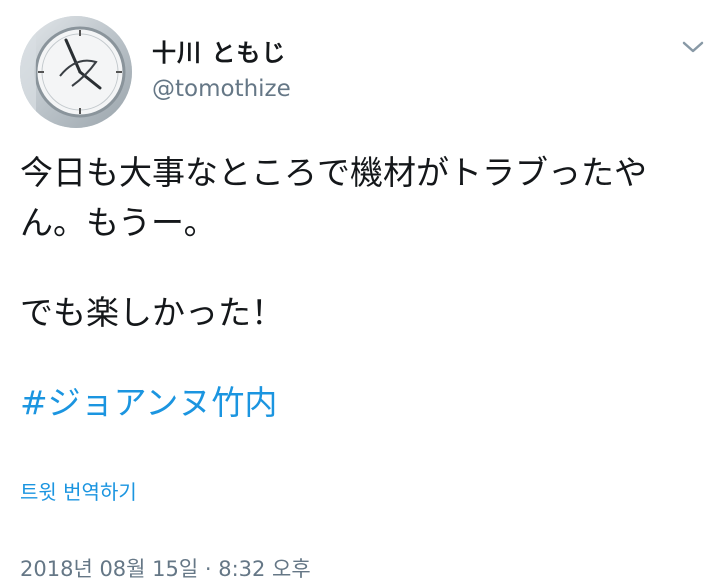 The width and height of the screenshot is (720, 588). What do you see at coordinates (221, 71) in the screenshot?
I see `author-names: 十川 ともじ @tomothize` at bounding box center [221, 71].